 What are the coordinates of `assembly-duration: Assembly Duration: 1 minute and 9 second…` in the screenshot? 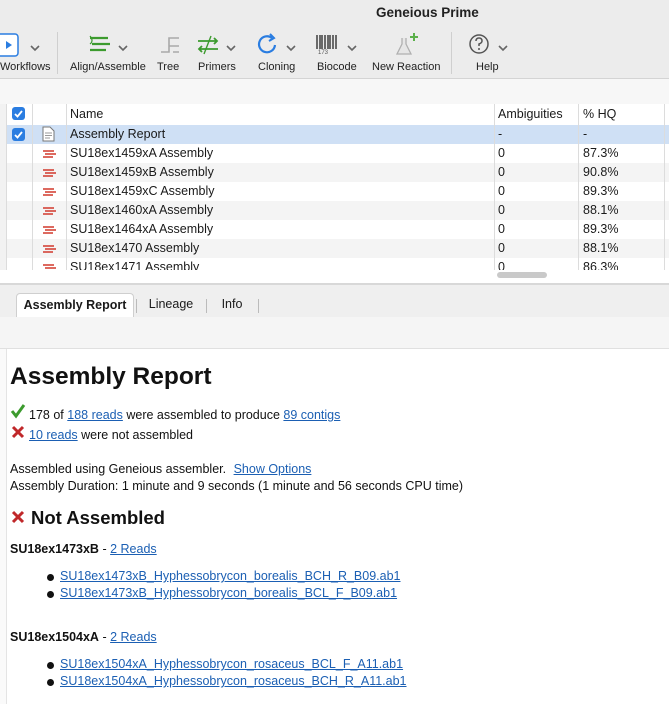 It's located at (237, 486).